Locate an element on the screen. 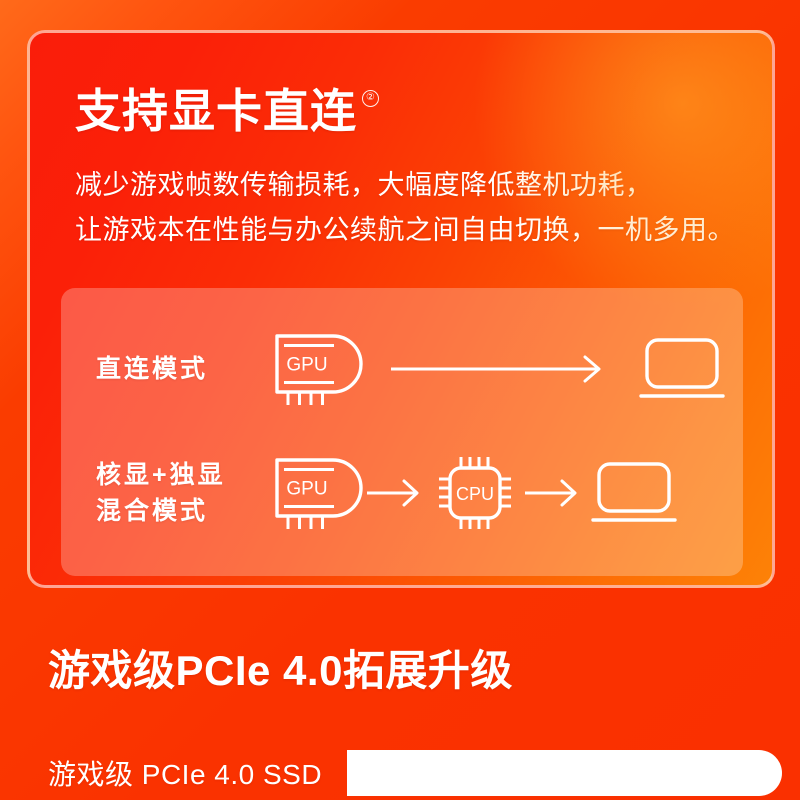 This screenshot has width=800, height=800. mode-row-hybrid: 核显+独显 混合模式 GPU CPU is located at coordinates (402, 493).